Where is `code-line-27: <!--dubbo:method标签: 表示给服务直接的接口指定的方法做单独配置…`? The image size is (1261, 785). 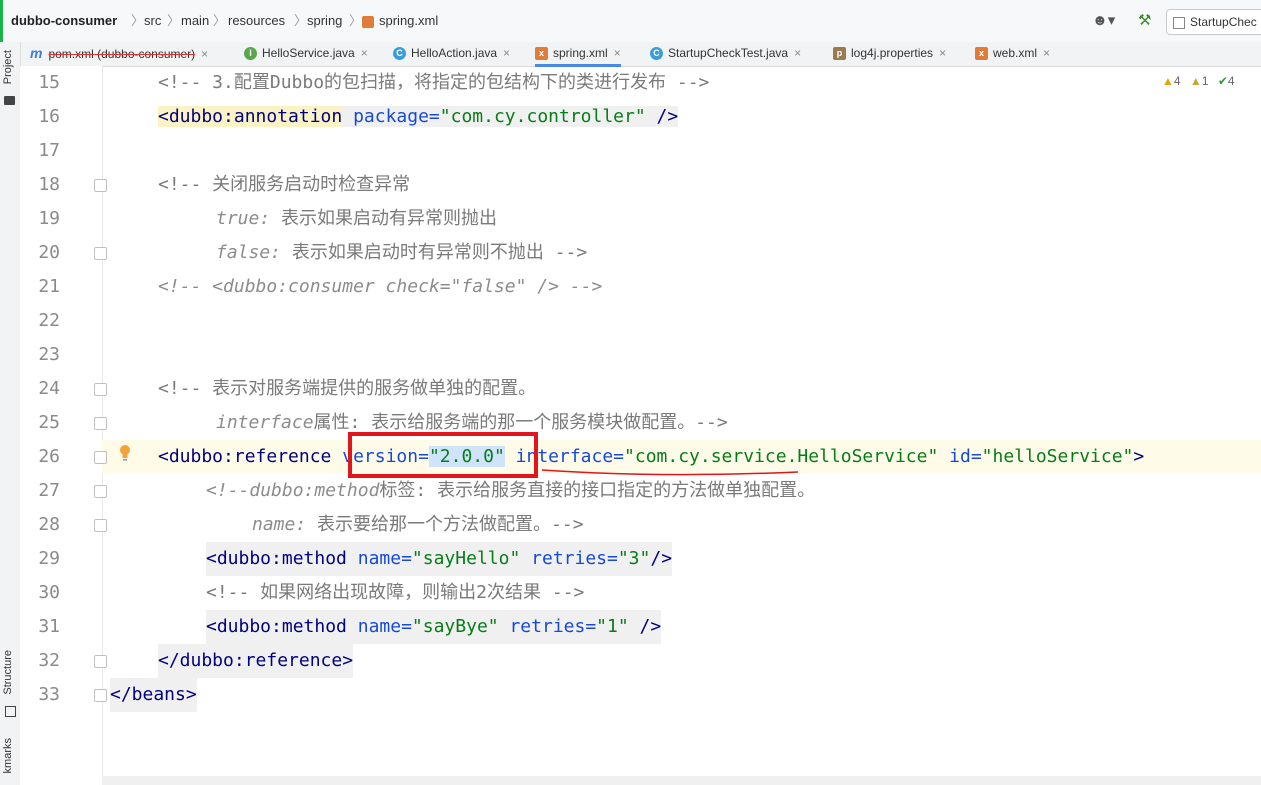
code-line-27: <!--dubbo:method标签: 表示给服务直接的接口指定的方法做单独配置… is located at coordinates (510, 491).